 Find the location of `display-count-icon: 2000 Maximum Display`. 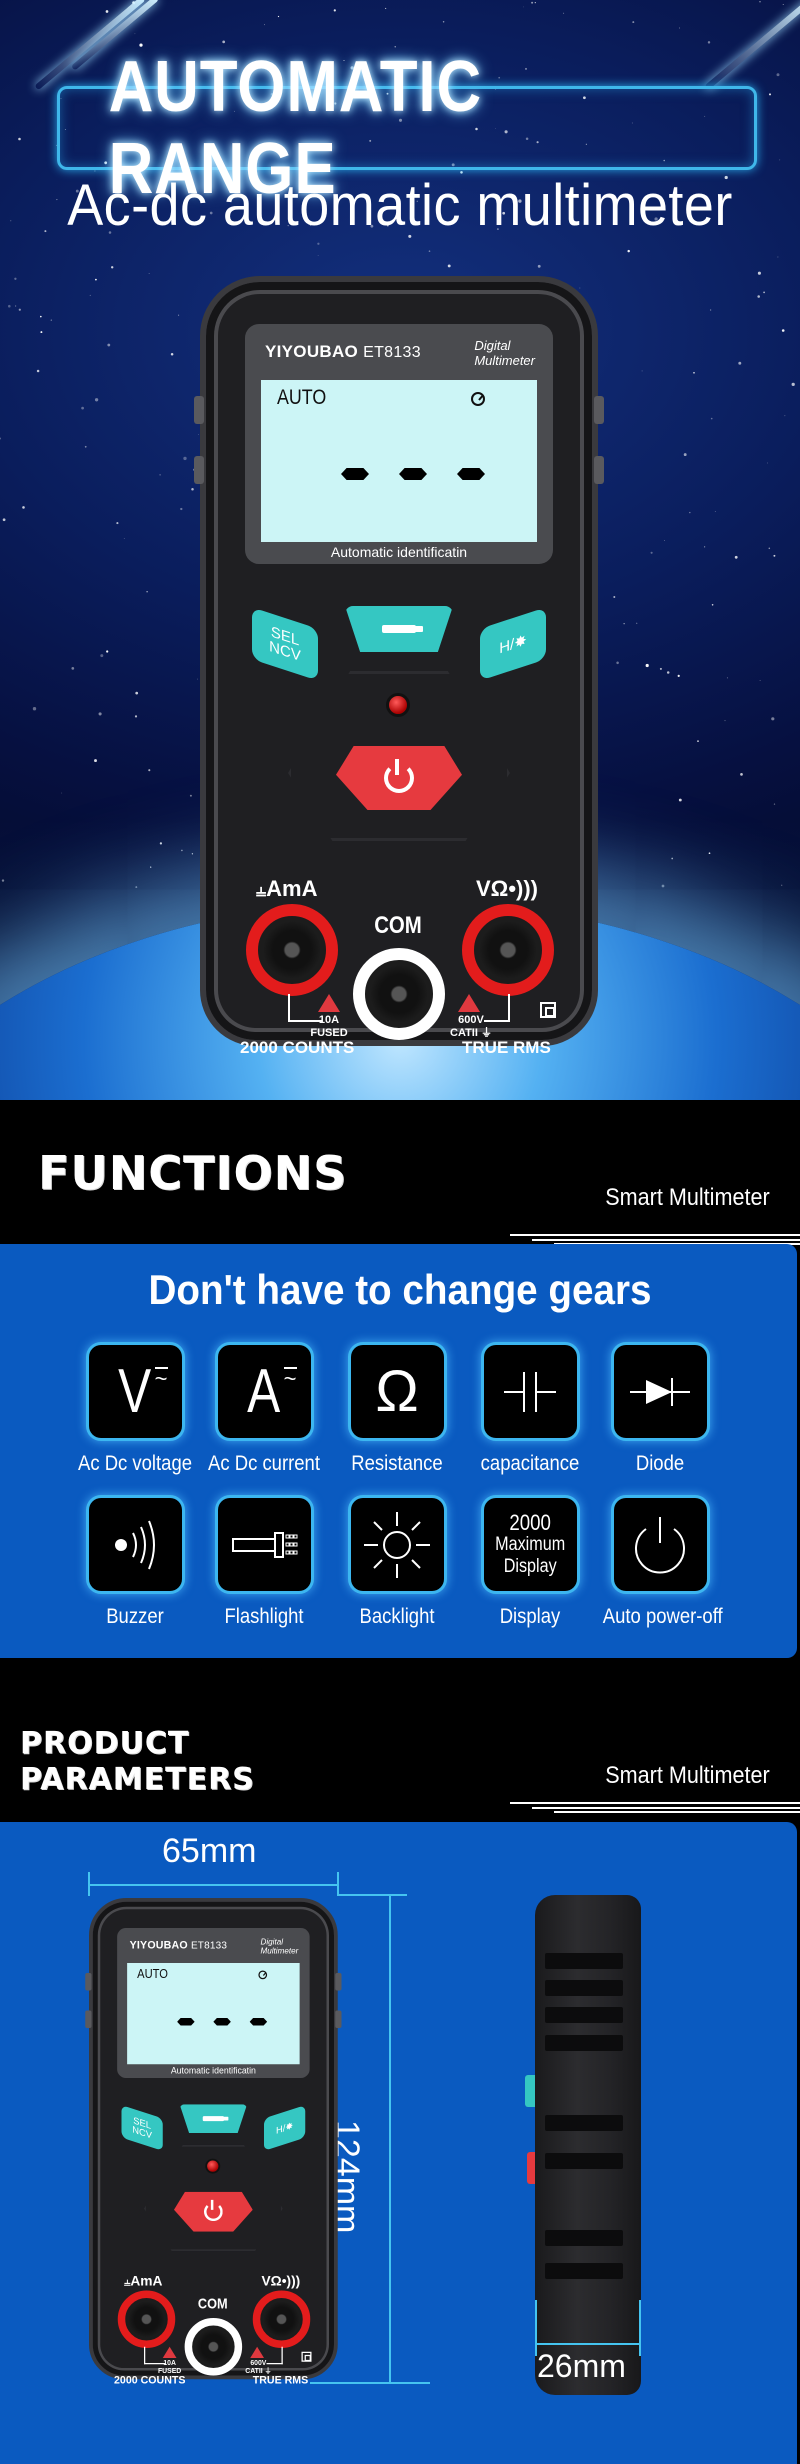

display-count-icon: 2000 Maximum Display is located at coordinates (530, 1544).